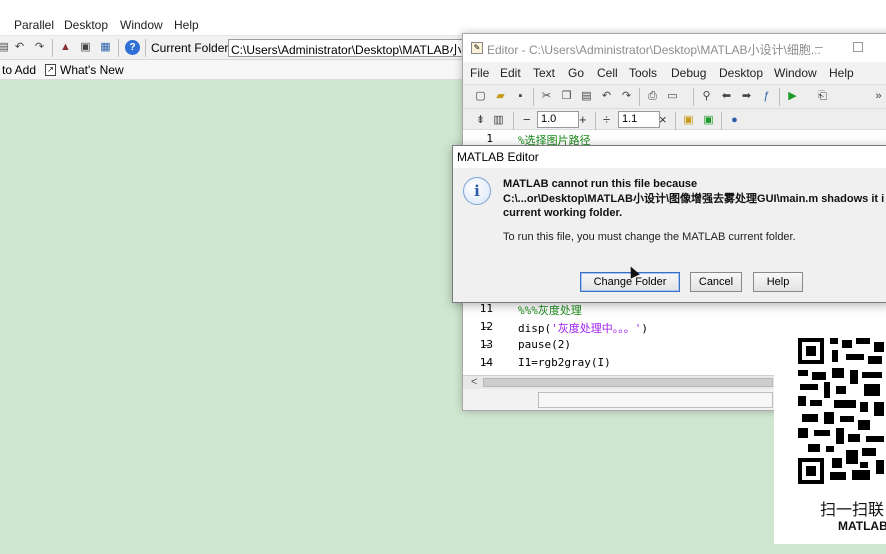 The image size is (886, 554). Describe the element at coordinates (566, 96) in the screenshot. I see `copy-icon: ❐` at that location.